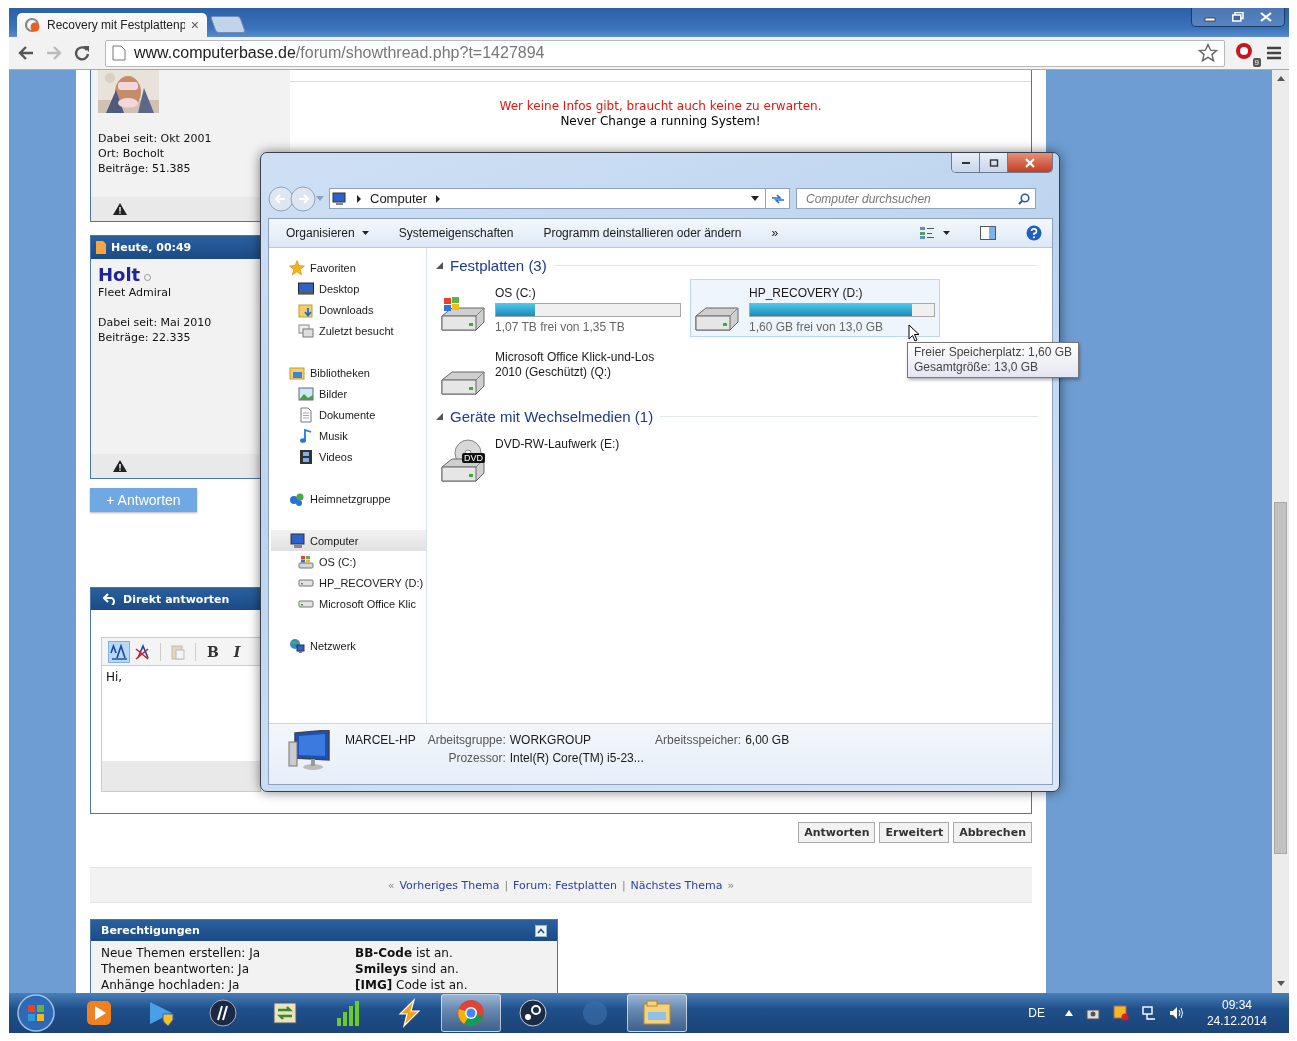  Describe the element at coordinates (966, 162) in the screenshot. I see `minimize-button` at that location.